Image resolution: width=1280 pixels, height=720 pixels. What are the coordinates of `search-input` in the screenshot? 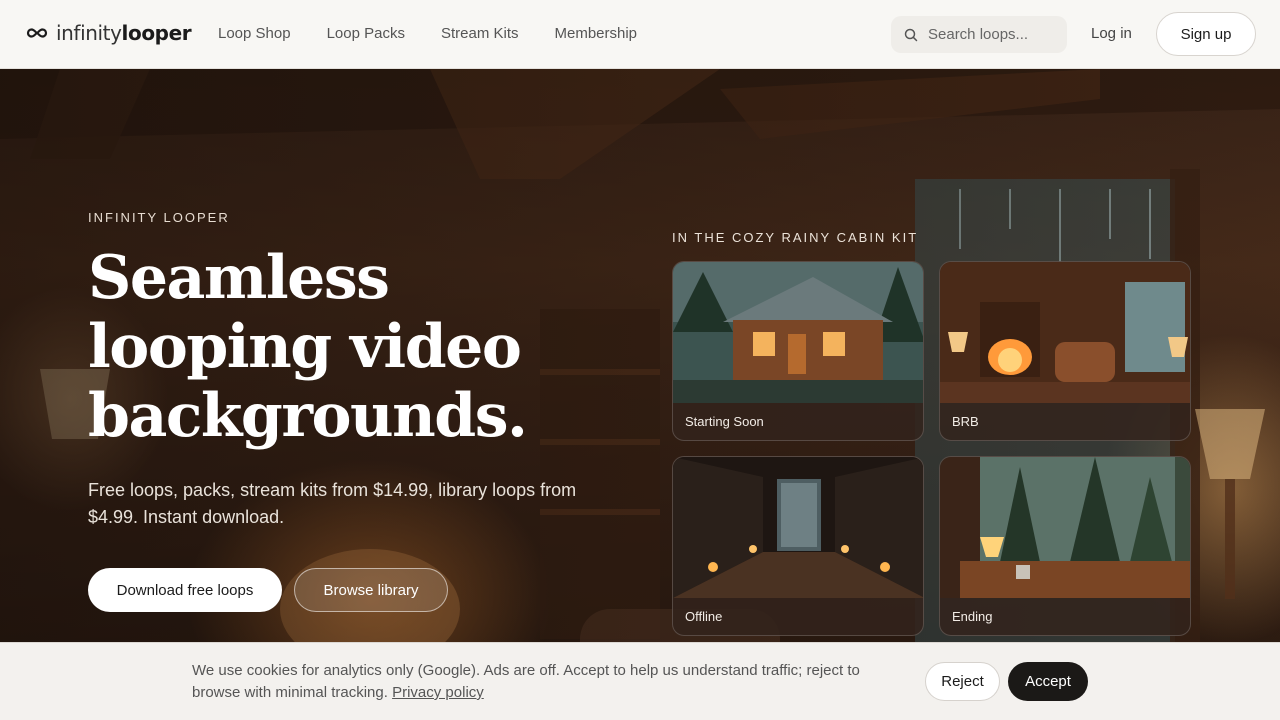 It's located at (993, 34).